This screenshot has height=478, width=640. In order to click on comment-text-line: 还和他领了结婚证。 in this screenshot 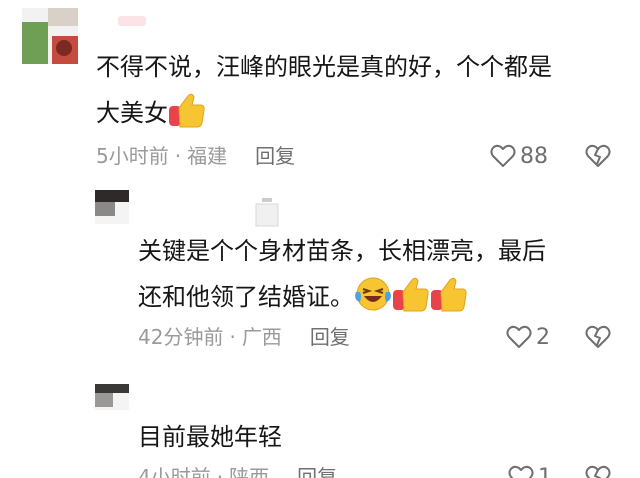, I will do `click(303, 299)`.